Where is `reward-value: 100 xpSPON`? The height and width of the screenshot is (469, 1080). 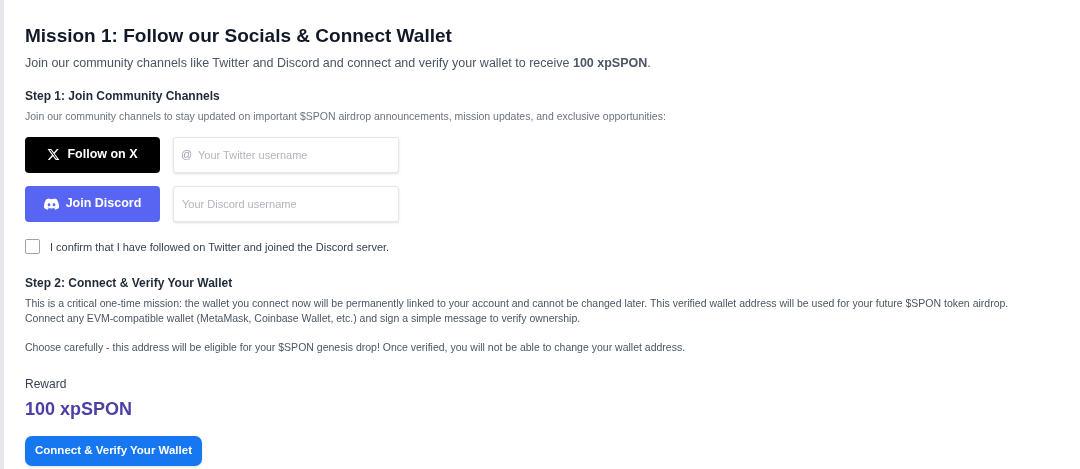
reward-value: 100 xpSPON is located at coordinates (79, 409).